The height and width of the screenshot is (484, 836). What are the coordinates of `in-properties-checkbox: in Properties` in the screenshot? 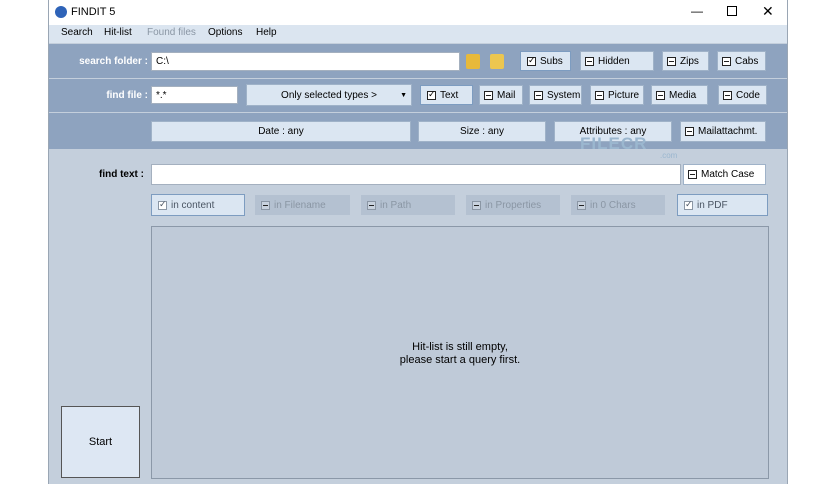 It's located at (513, 205).